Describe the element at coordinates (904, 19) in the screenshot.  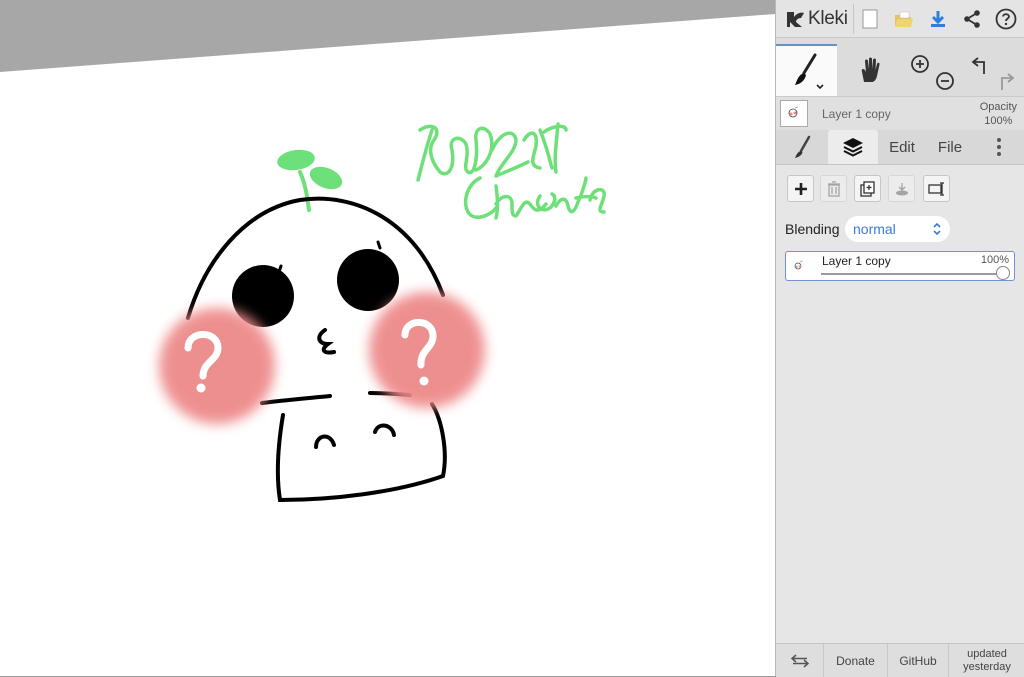
I see `open-folder-icon` at that location.